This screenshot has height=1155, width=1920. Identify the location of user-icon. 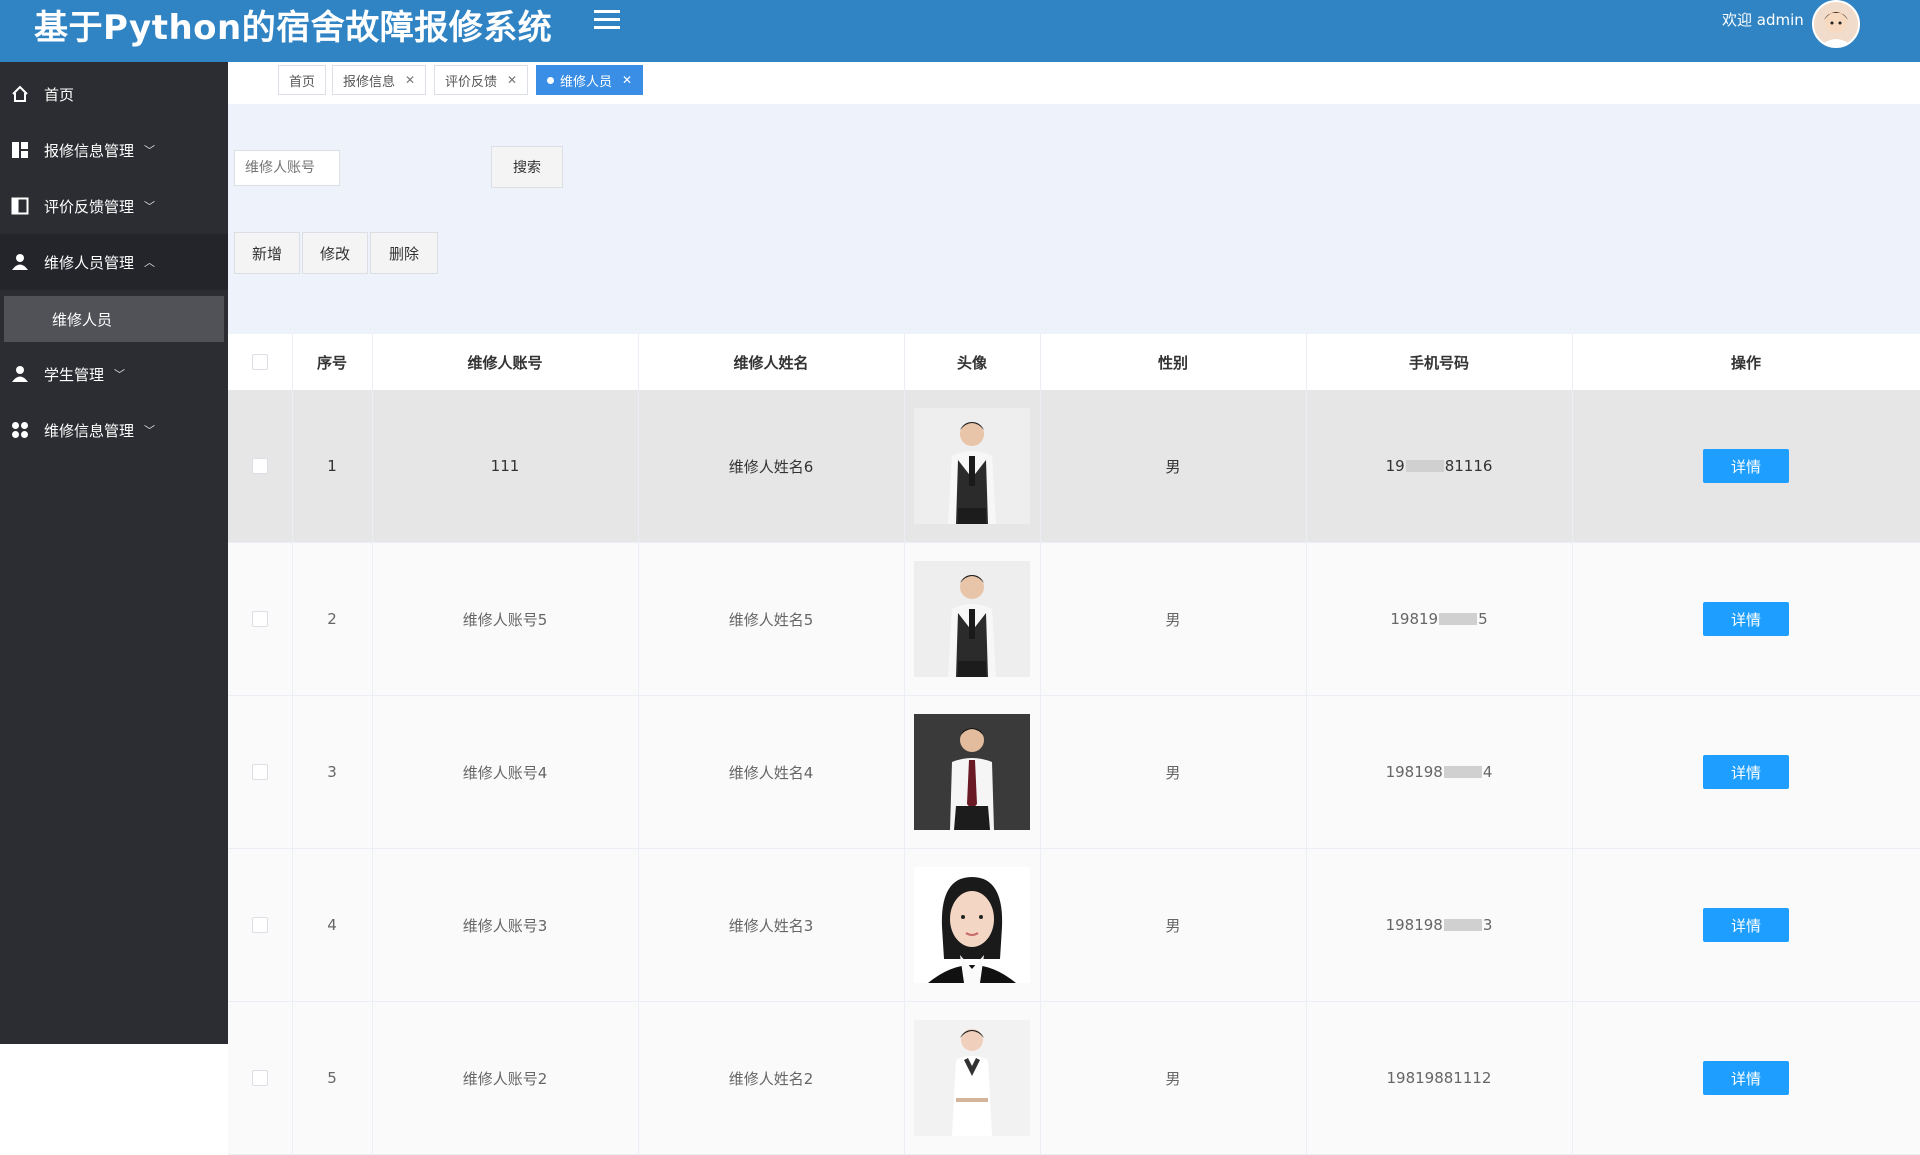
(20, 374).